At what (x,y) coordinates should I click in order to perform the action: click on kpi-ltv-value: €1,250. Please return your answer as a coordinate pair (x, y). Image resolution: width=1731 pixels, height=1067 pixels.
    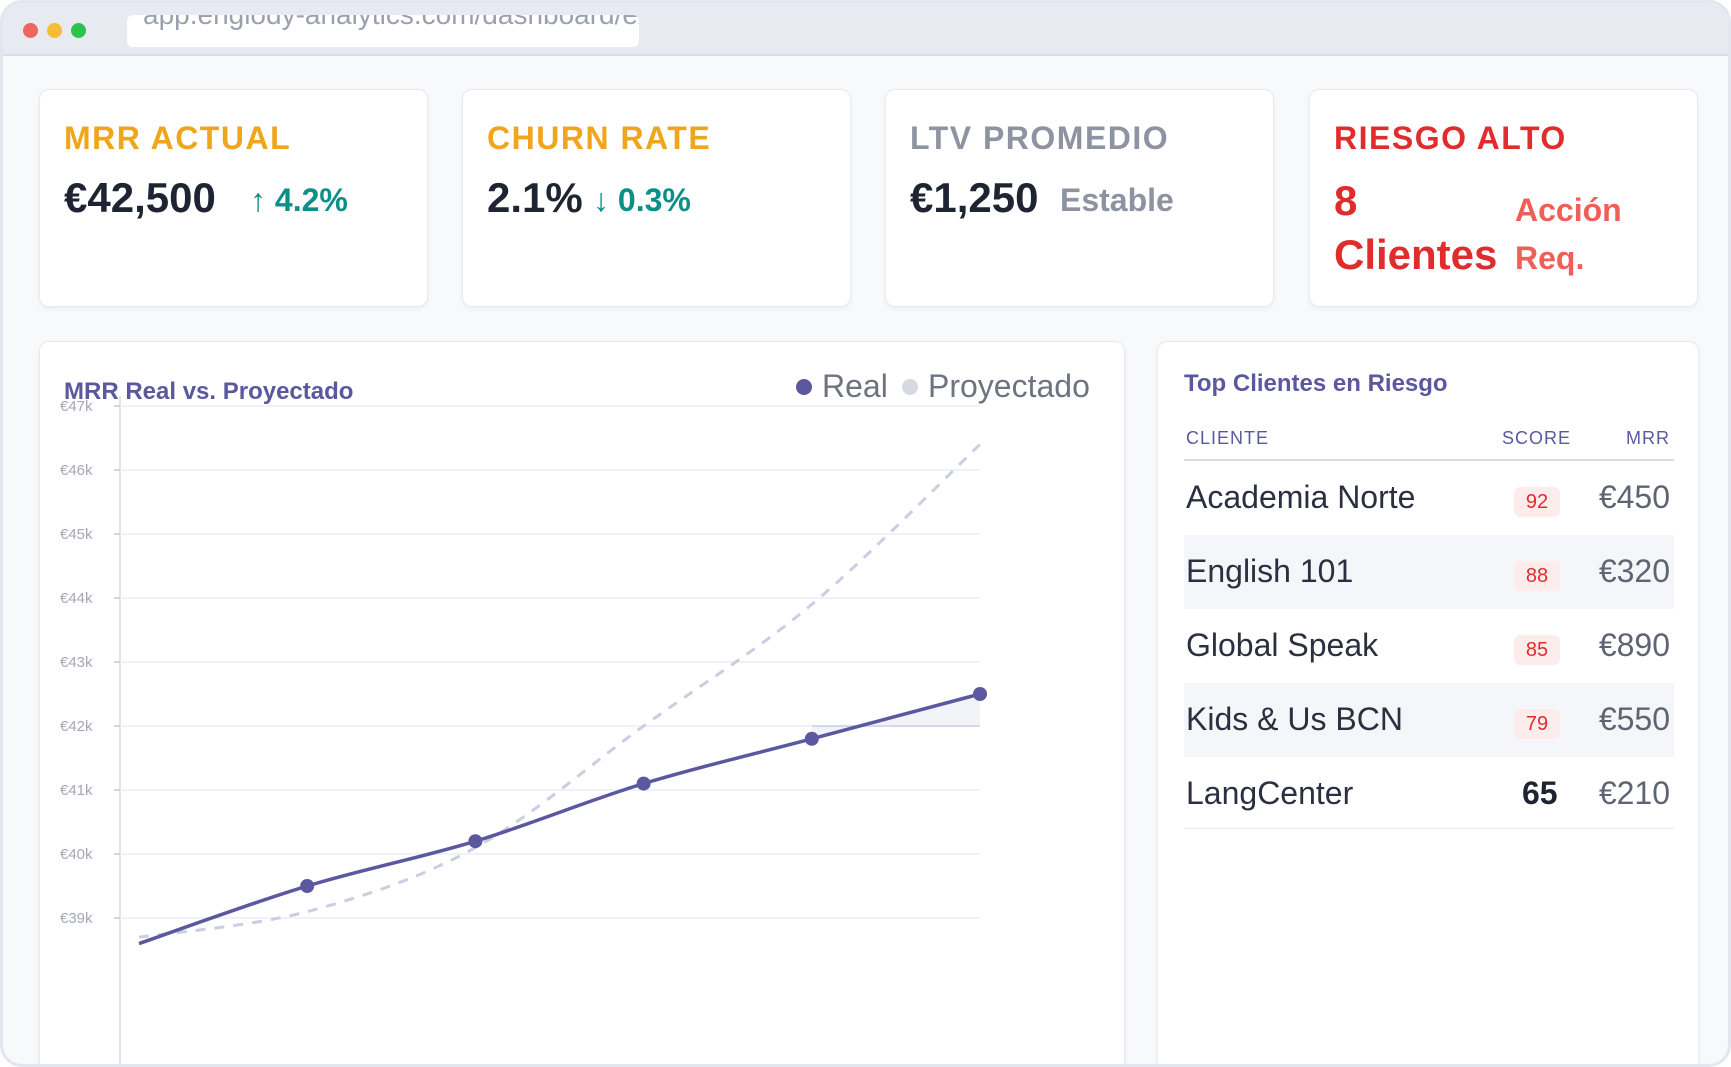
    Looking at the image, I should click on (974, 197).